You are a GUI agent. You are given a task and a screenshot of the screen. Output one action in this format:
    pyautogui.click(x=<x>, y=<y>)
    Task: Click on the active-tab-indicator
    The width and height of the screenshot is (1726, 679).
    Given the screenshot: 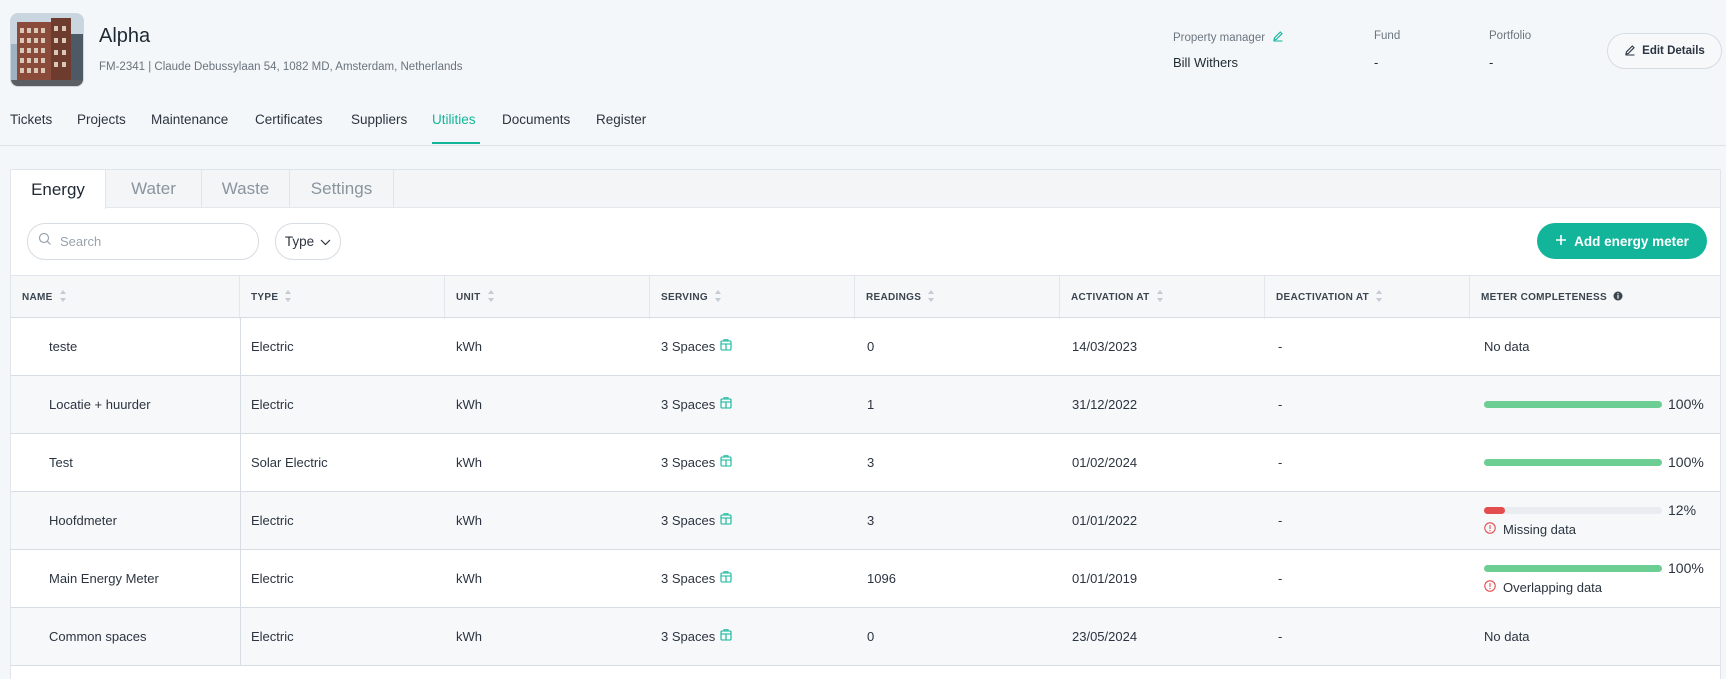 What is the action you would take?
    pyautogui.click(x=456, y=143)
    